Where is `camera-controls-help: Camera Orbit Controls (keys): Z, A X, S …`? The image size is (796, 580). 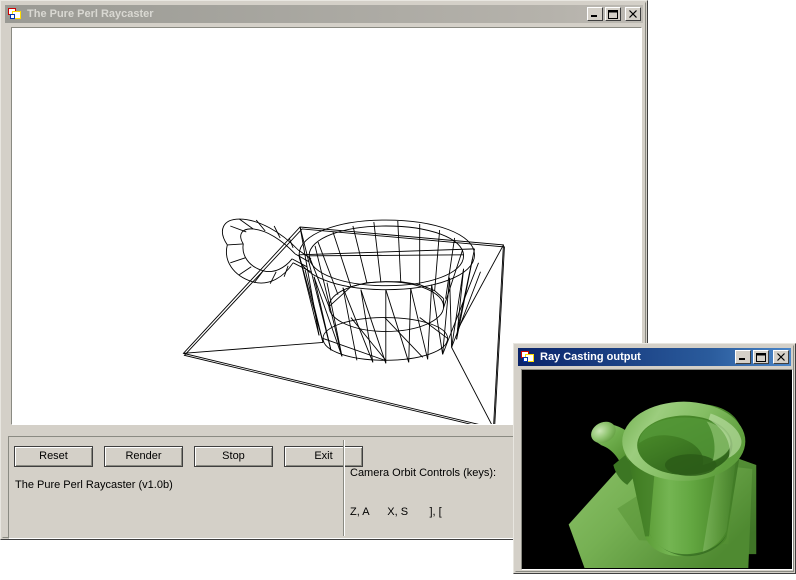
camera-controls-help: Camera Orbit Controls (keys): Z, A X, S … is located at coordinates (423, 493).